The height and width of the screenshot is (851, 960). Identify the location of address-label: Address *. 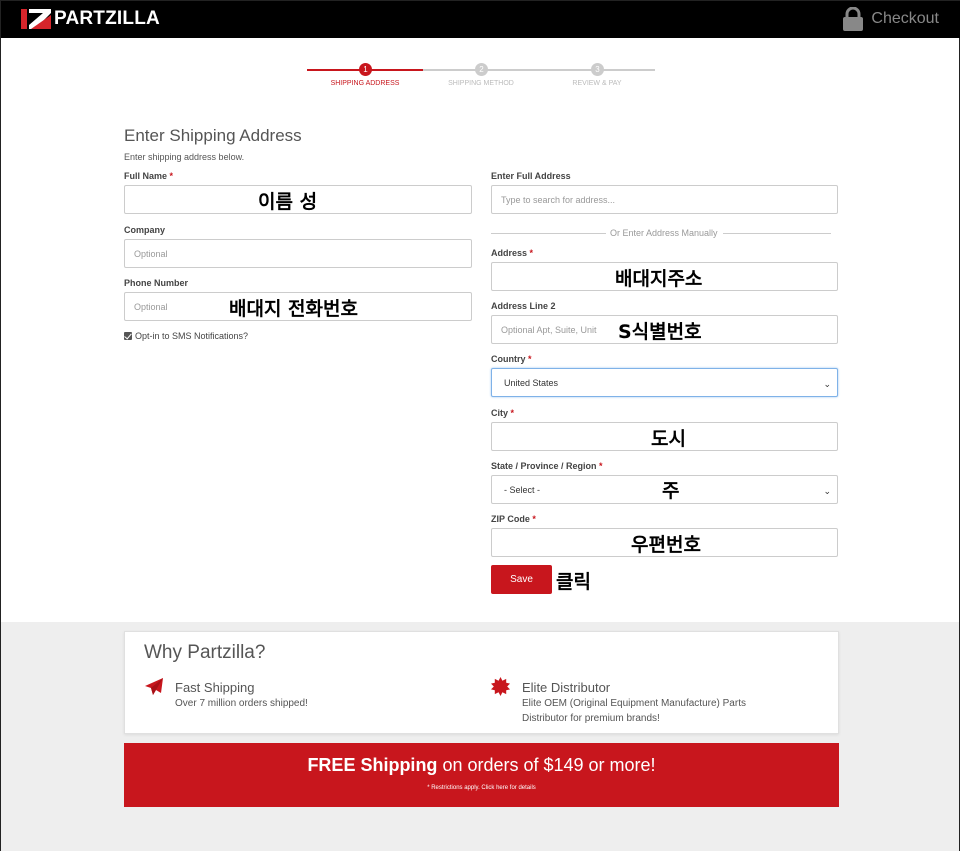
(512, 253).